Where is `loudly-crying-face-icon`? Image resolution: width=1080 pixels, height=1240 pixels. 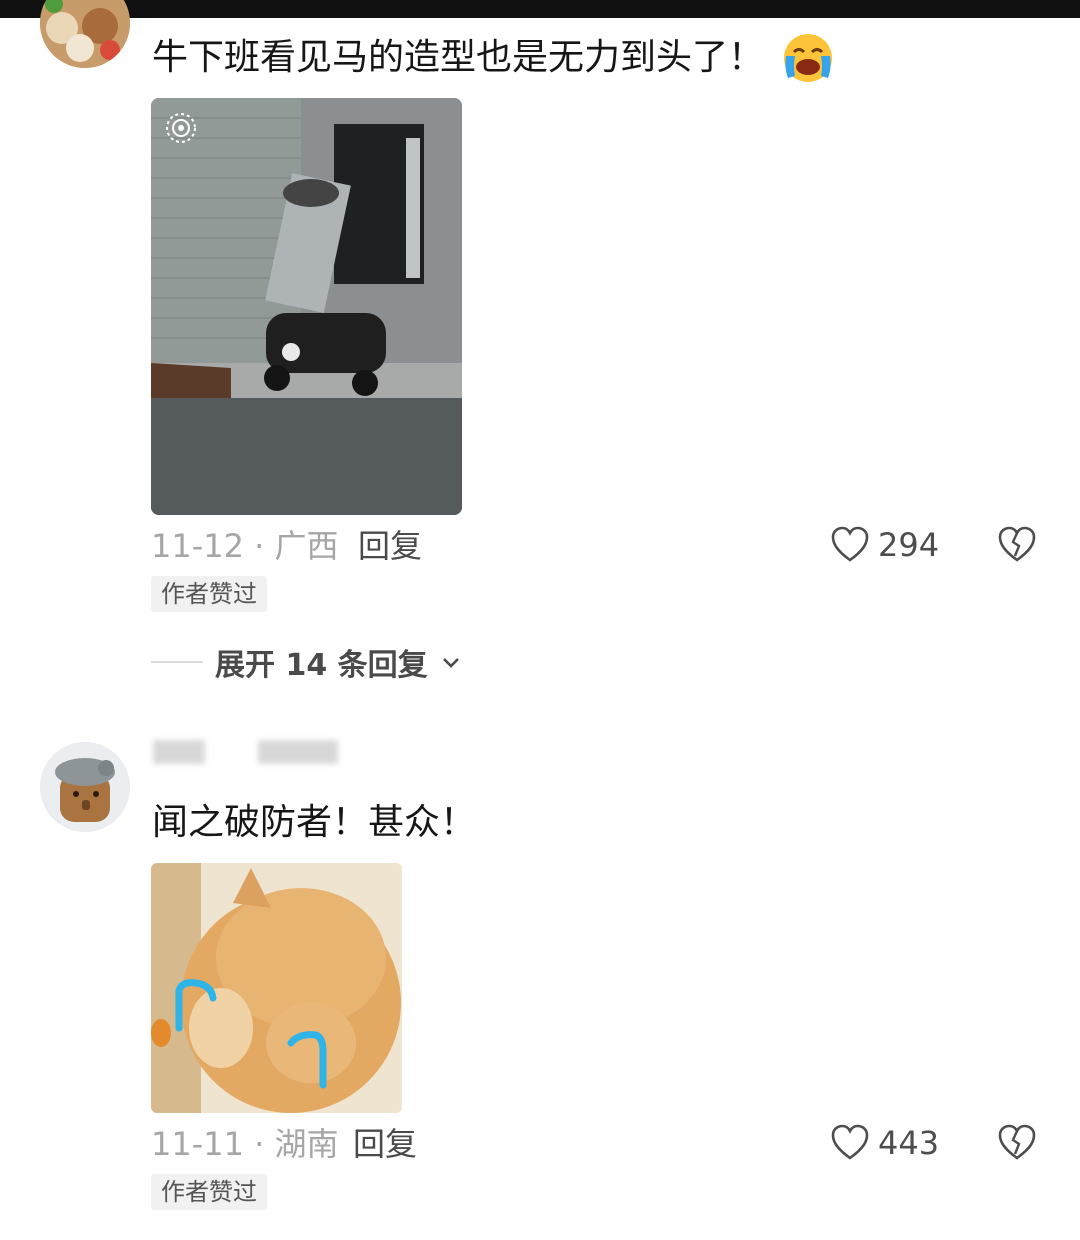 loudly-crying-face-icon is located at coordinates (808, 58).